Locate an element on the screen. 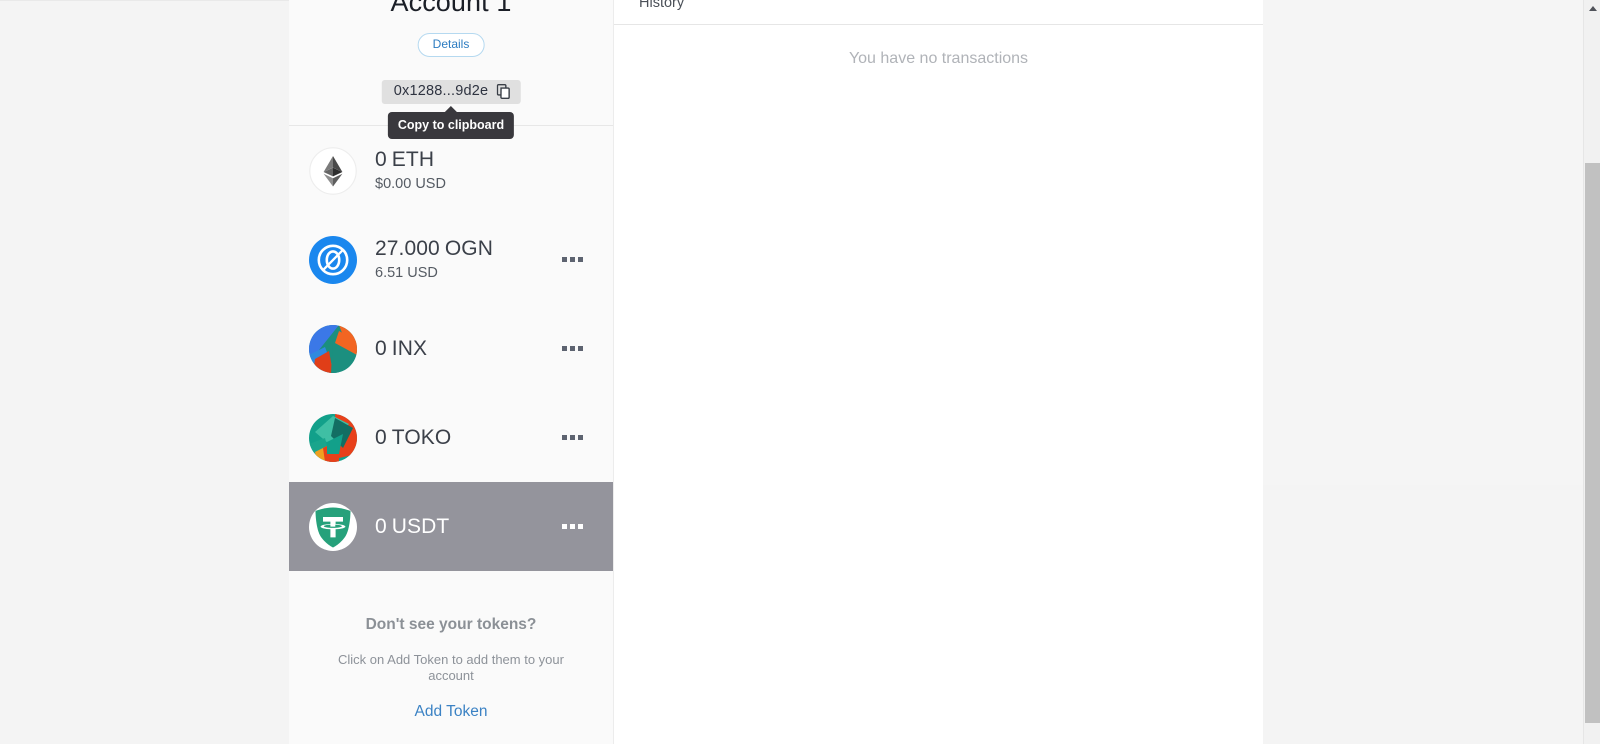  token-row: 0 TOKO is located at coordinates (451, 437).